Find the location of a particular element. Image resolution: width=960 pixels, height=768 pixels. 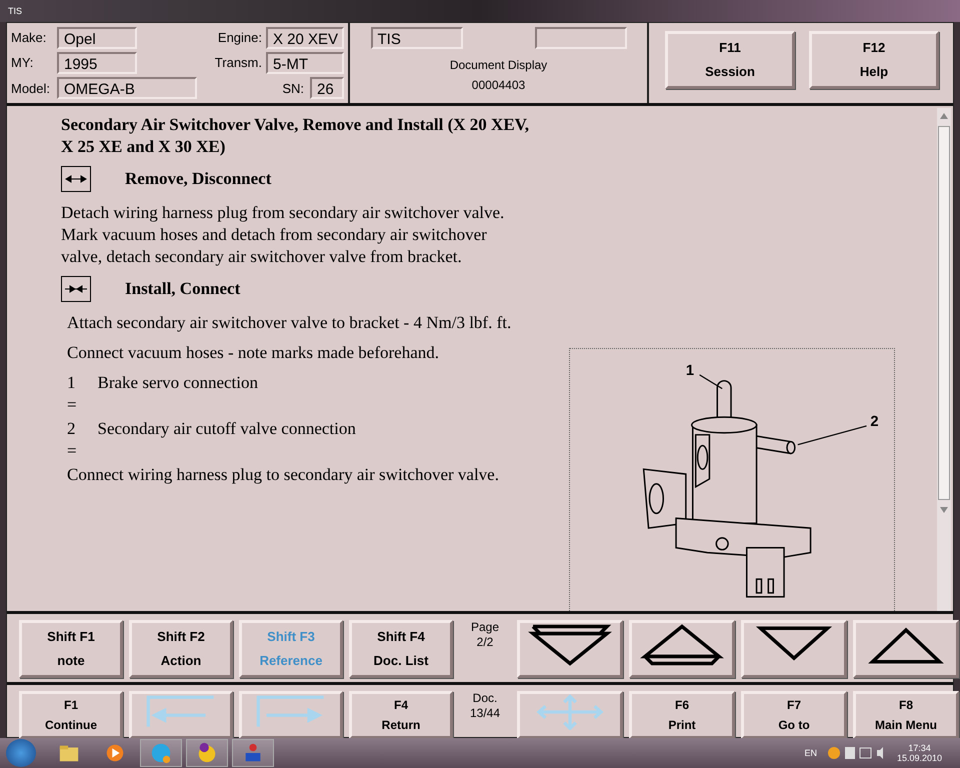

figure-label: 1 is located at coordinates (690, 370).